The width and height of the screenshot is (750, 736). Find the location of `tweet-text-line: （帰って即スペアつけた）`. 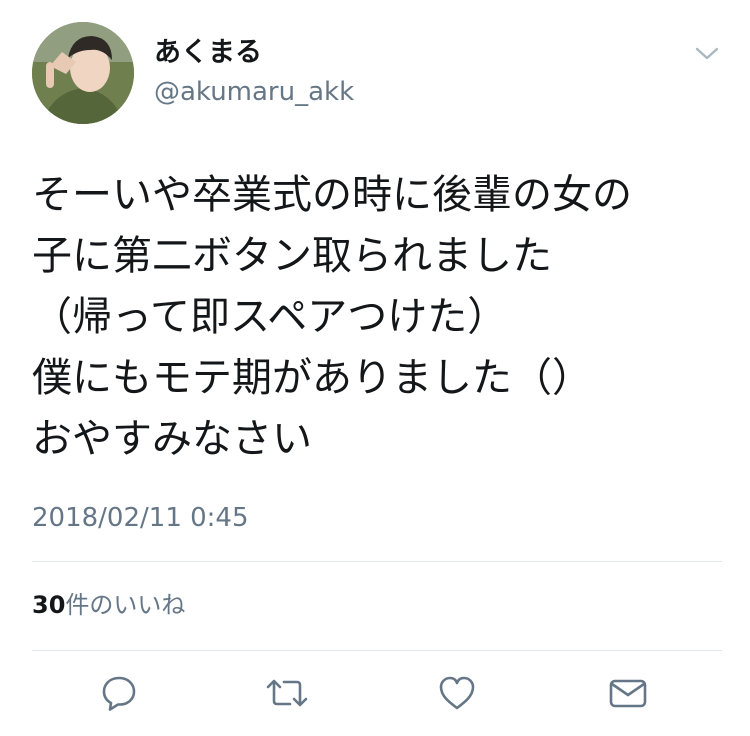

tweet-text-line: （帰って即スペアつけた） is located at coordinates (270, 317).